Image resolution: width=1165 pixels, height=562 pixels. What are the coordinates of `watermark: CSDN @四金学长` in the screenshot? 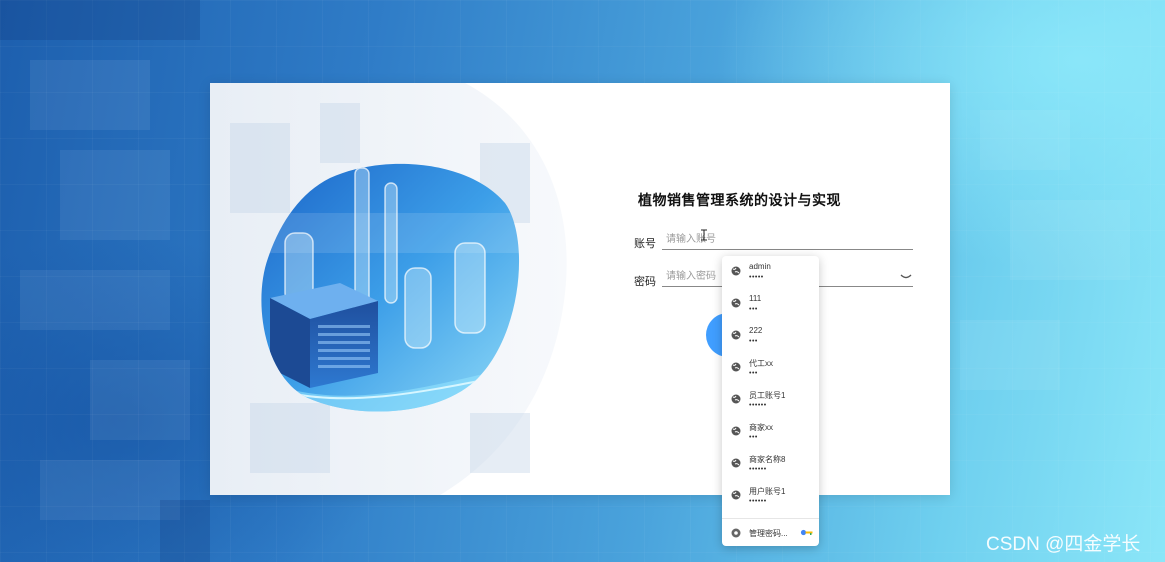 It's located at (1063, 544).